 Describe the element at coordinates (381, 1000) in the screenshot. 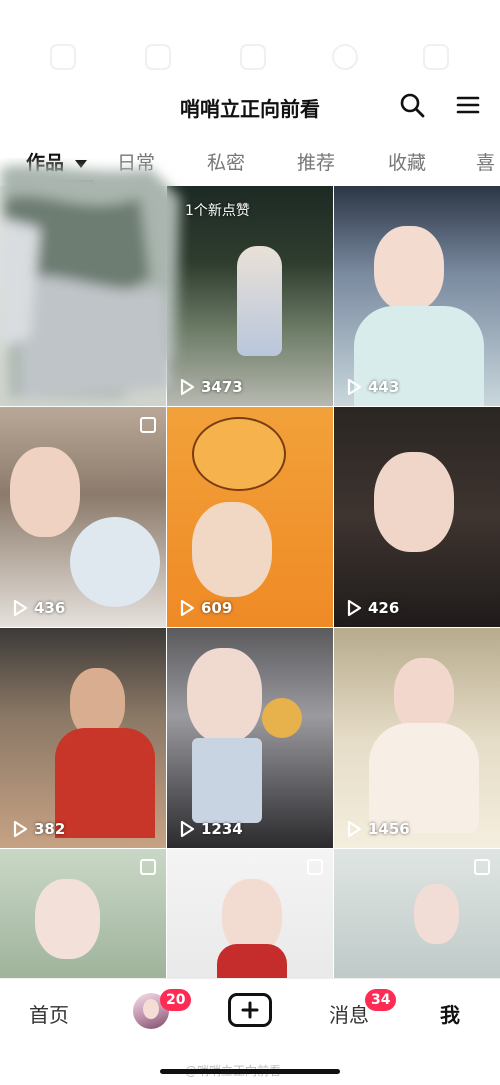

I see `messages-badge: 34` at that location.